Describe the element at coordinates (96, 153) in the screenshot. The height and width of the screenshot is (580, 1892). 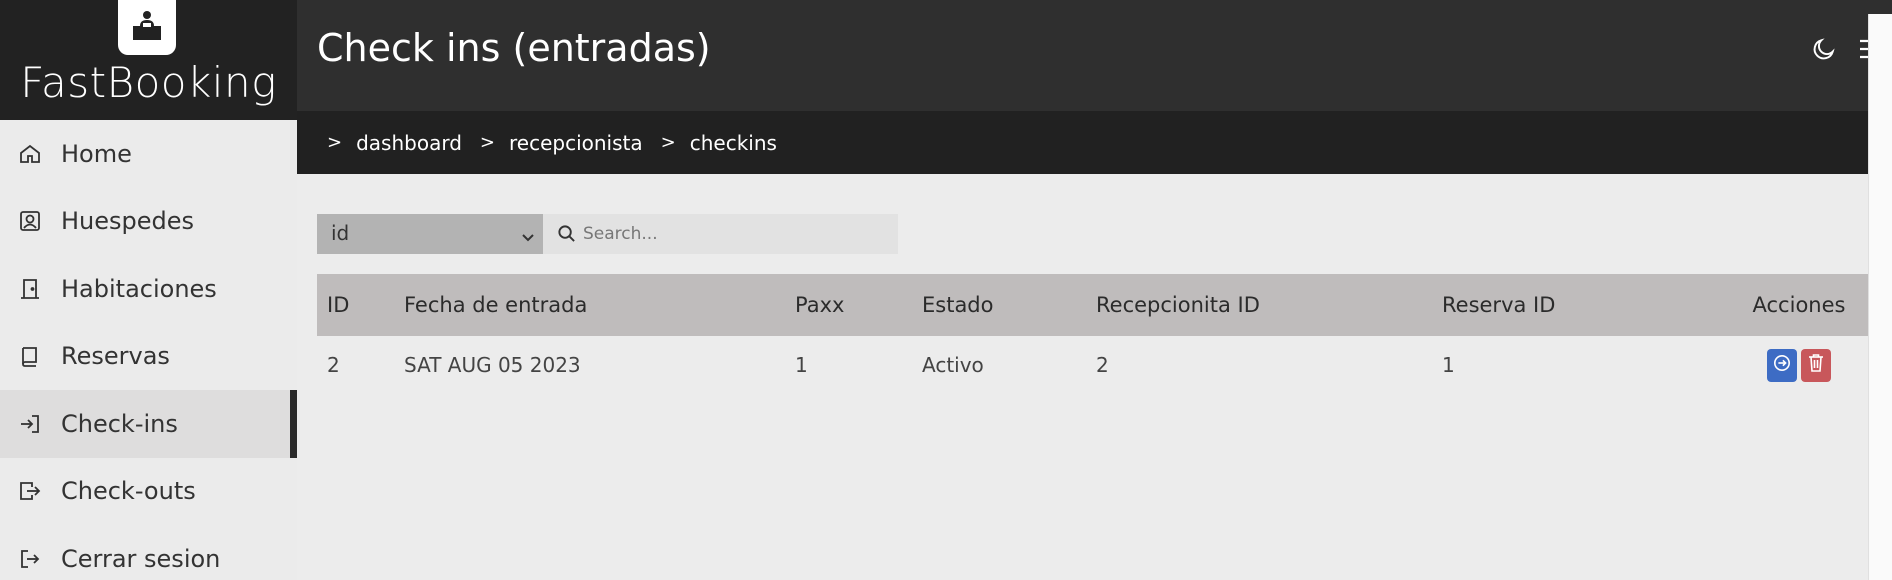
I see `sidebar-item-label: Home` at that location.